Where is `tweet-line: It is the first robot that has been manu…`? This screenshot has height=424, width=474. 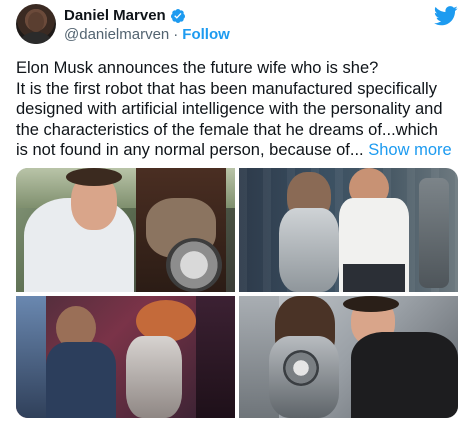
tweet-line: It is the first robot that has been manu… is located at coordinates (226, 88).